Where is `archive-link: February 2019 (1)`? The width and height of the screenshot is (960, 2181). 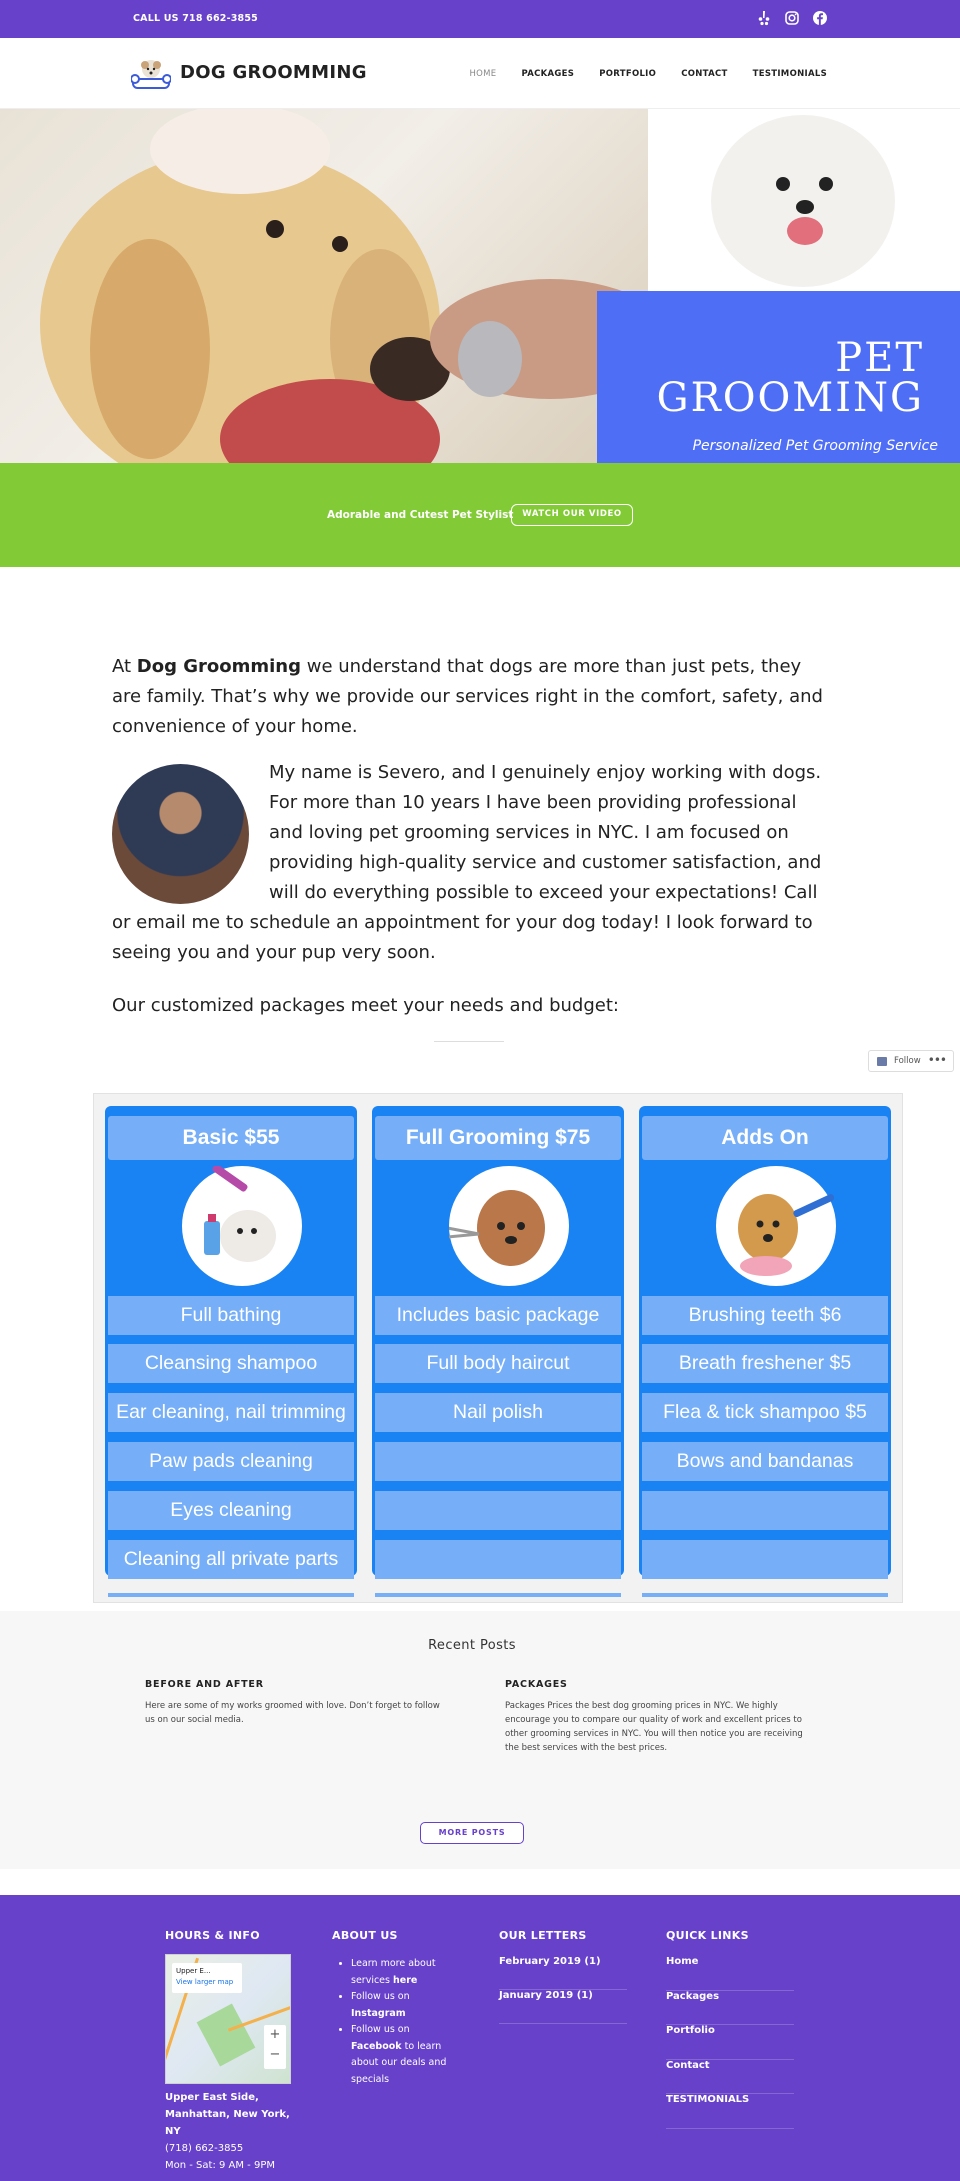 archive-link: February 2019 (1) is located at coordinates (563, 1973).